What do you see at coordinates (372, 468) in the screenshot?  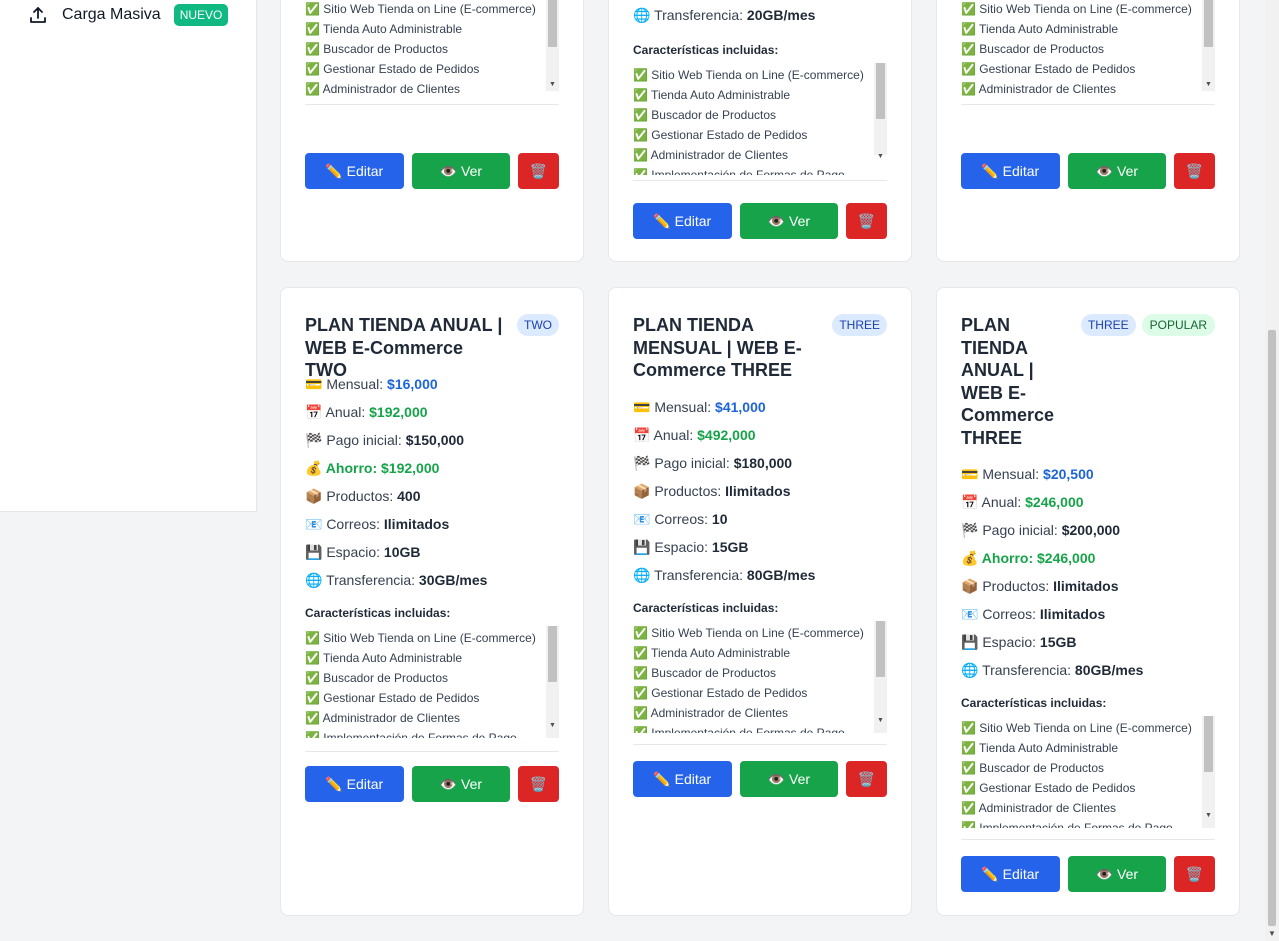 I see `info-row-ahorro: 💰 Ahorro: $192,000` at bounding box center [372, 468].